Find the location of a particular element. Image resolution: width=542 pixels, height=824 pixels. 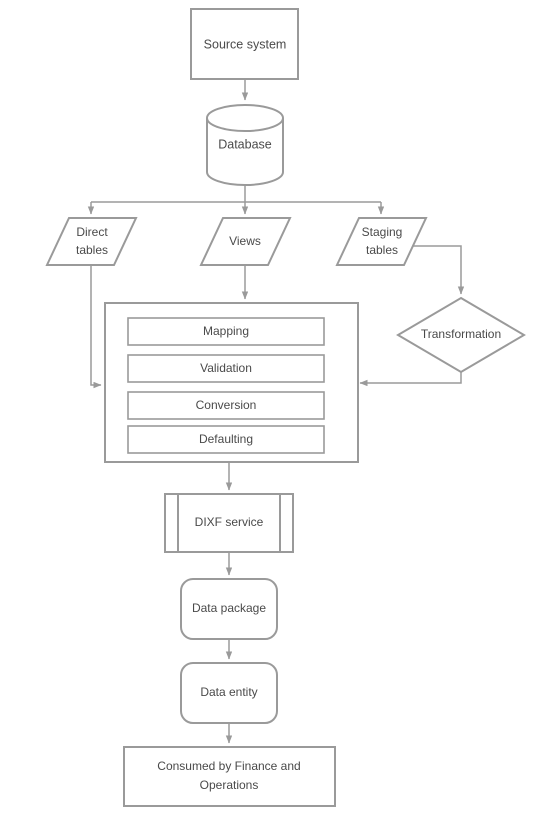

connector-staging-tables-to-transformation is located at coordinates (438, 270).